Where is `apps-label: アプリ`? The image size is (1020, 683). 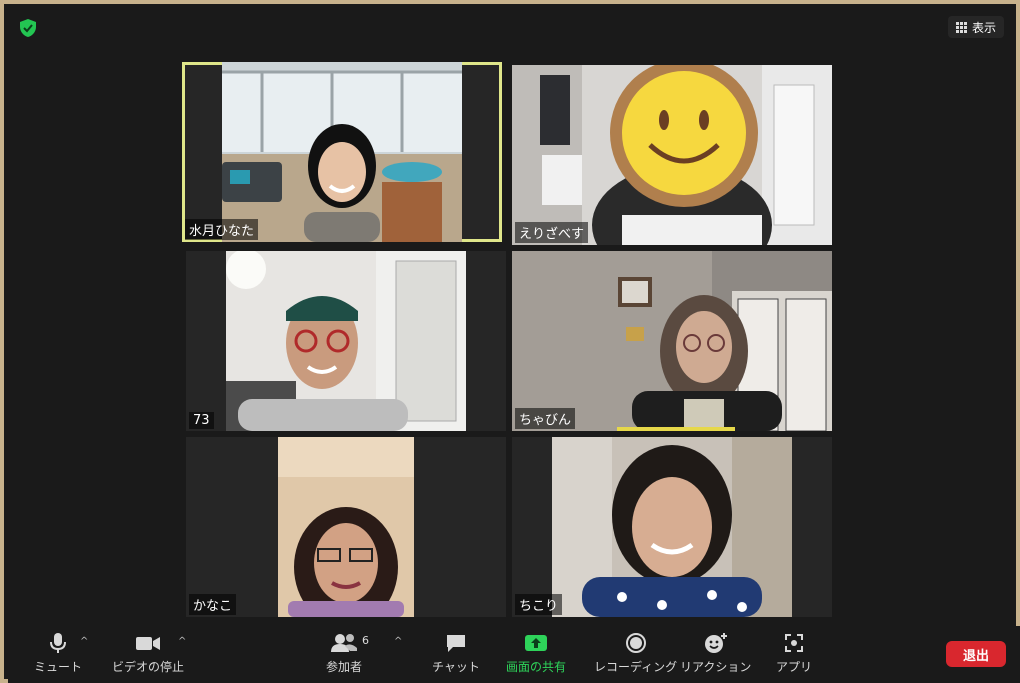
apps-label: アプリ is located at coordinates (794, 667).